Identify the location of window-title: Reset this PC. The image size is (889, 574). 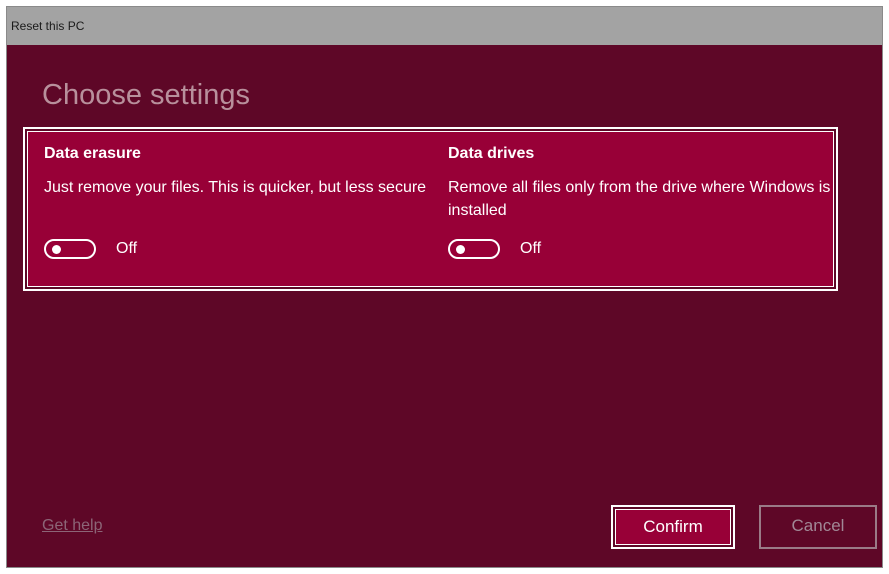
(48, 26).